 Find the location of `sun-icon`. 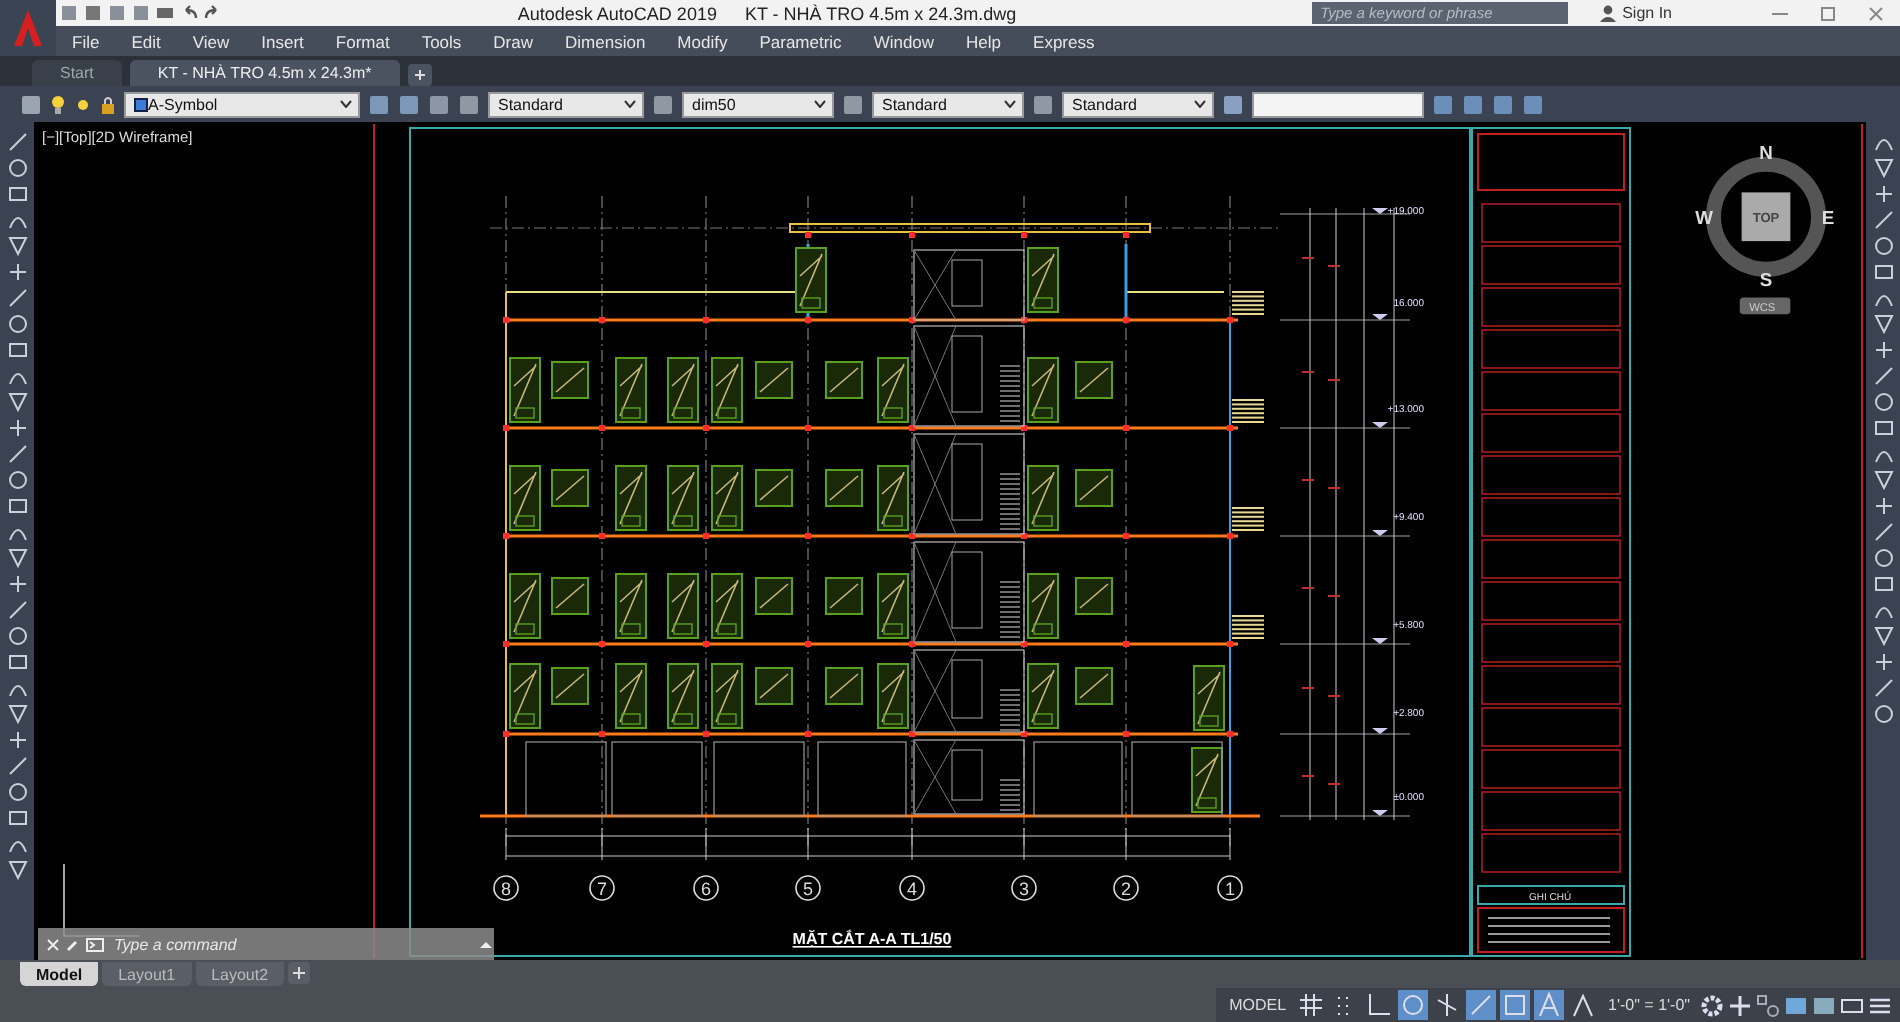

sun-icon is located at coordinates (83, 104).